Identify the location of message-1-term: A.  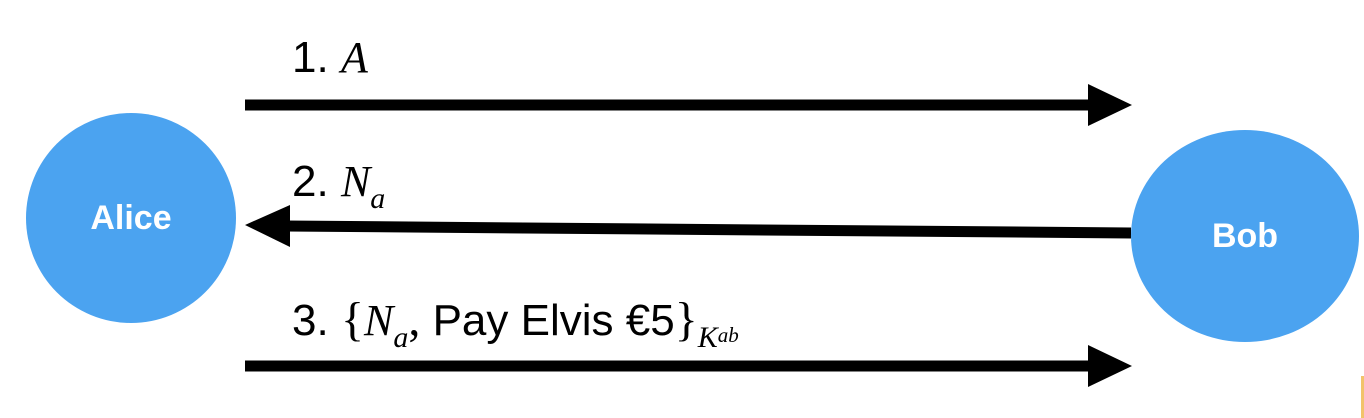
(354, 57).